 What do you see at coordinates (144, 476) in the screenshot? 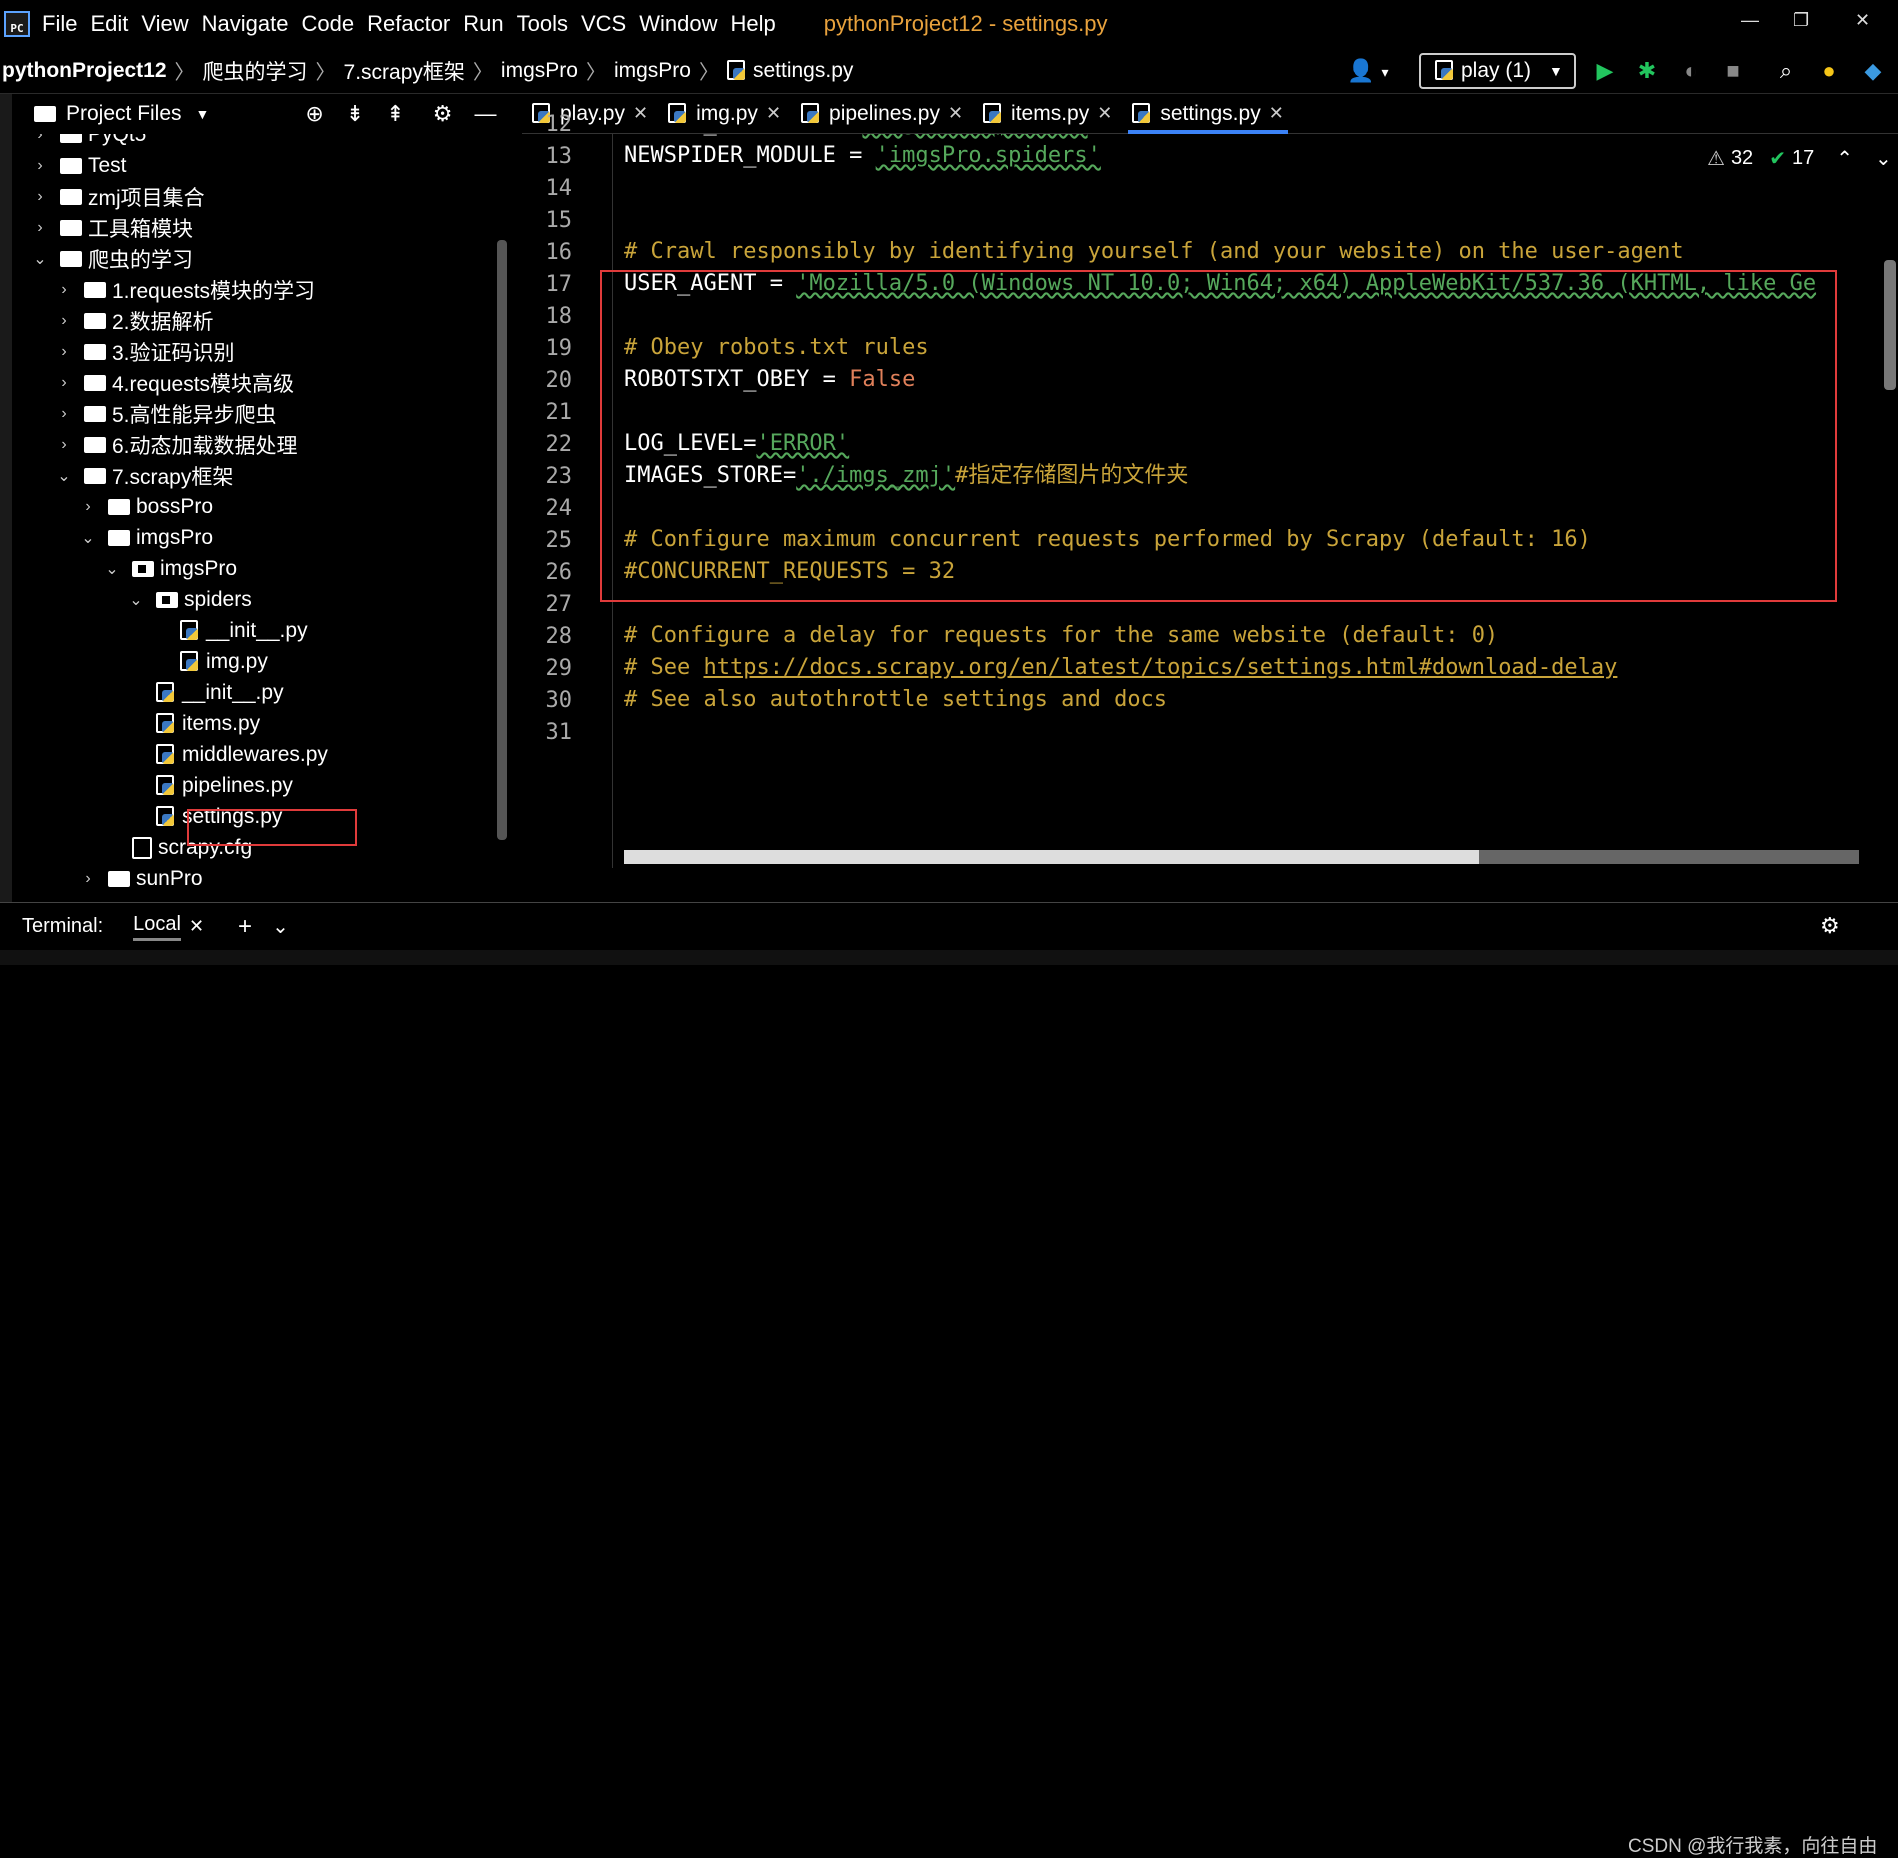
I see `tree-item: ⌄ 7.scrapy框架` at bounding box center [144, 476].